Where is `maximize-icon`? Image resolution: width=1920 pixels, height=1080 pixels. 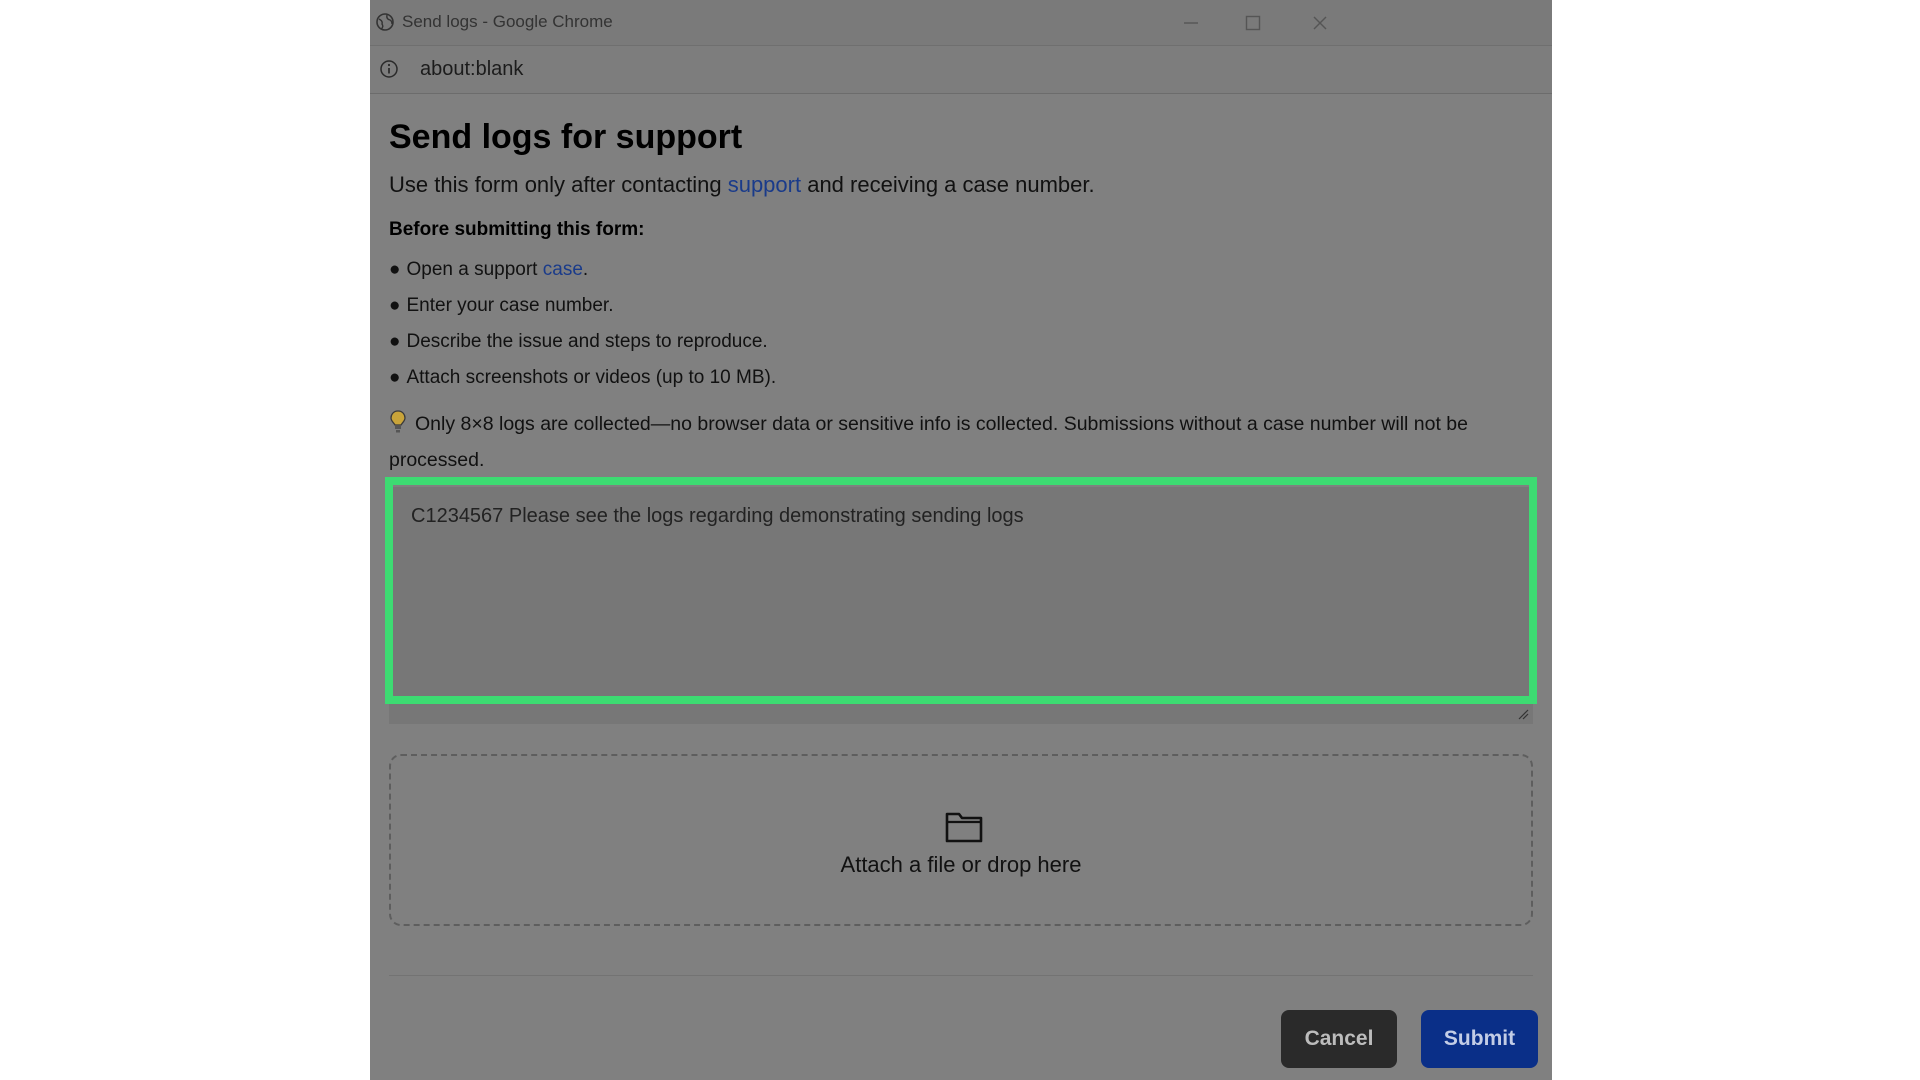 maximize-icon is located at coordinates (1253, 23).